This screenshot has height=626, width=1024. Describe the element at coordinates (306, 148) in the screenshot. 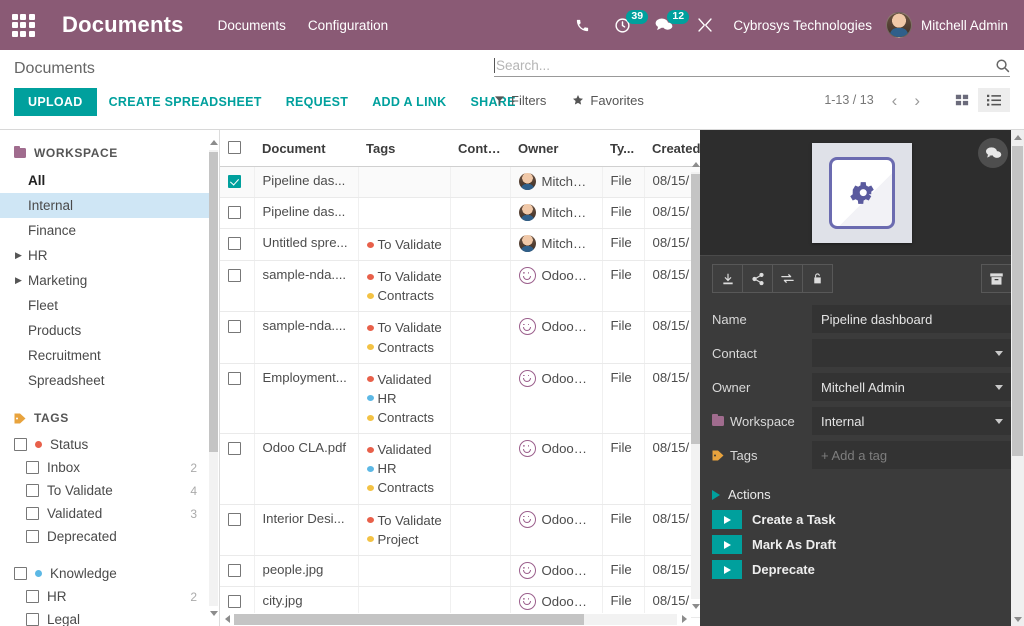

I see `column-header-document: Document` at that location.